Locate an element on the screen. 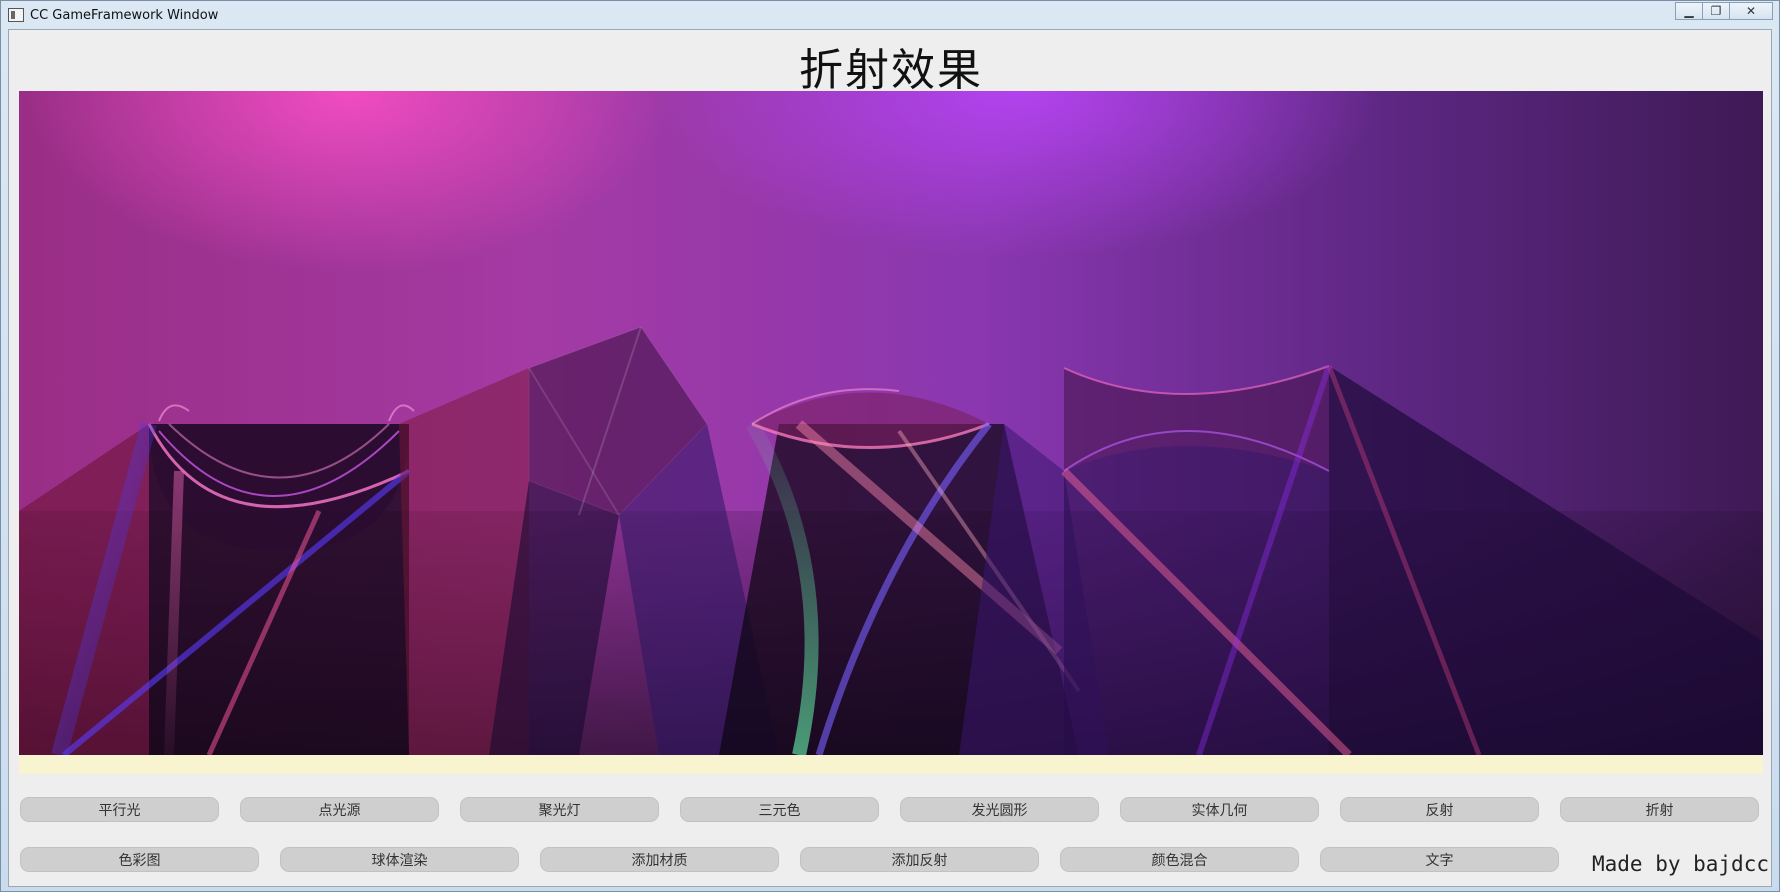  add-material-button: 添加材质 is located at coordinates (659, 859).